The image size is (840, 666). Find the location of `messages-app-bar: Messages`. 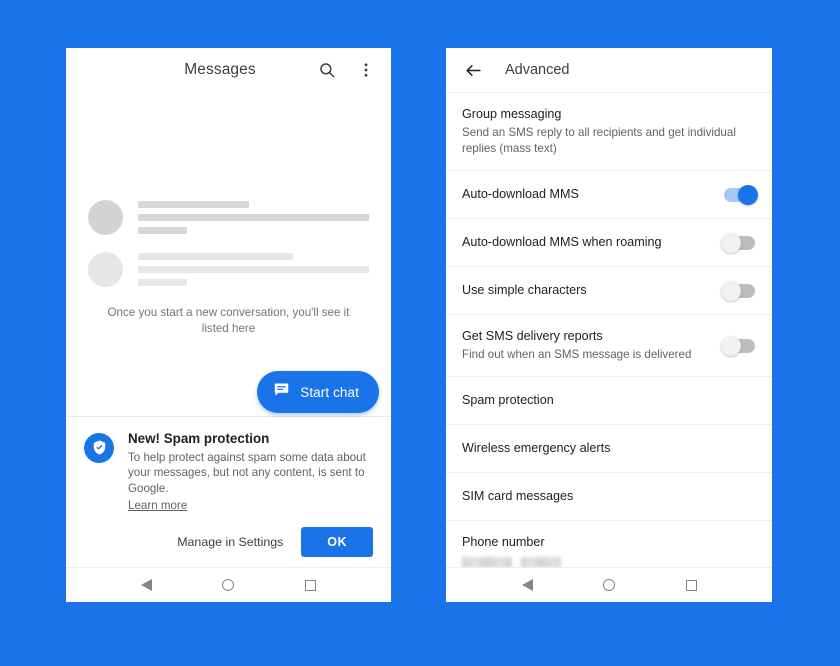

messages-app-bar: Messages is located at coordinates (228, 70).